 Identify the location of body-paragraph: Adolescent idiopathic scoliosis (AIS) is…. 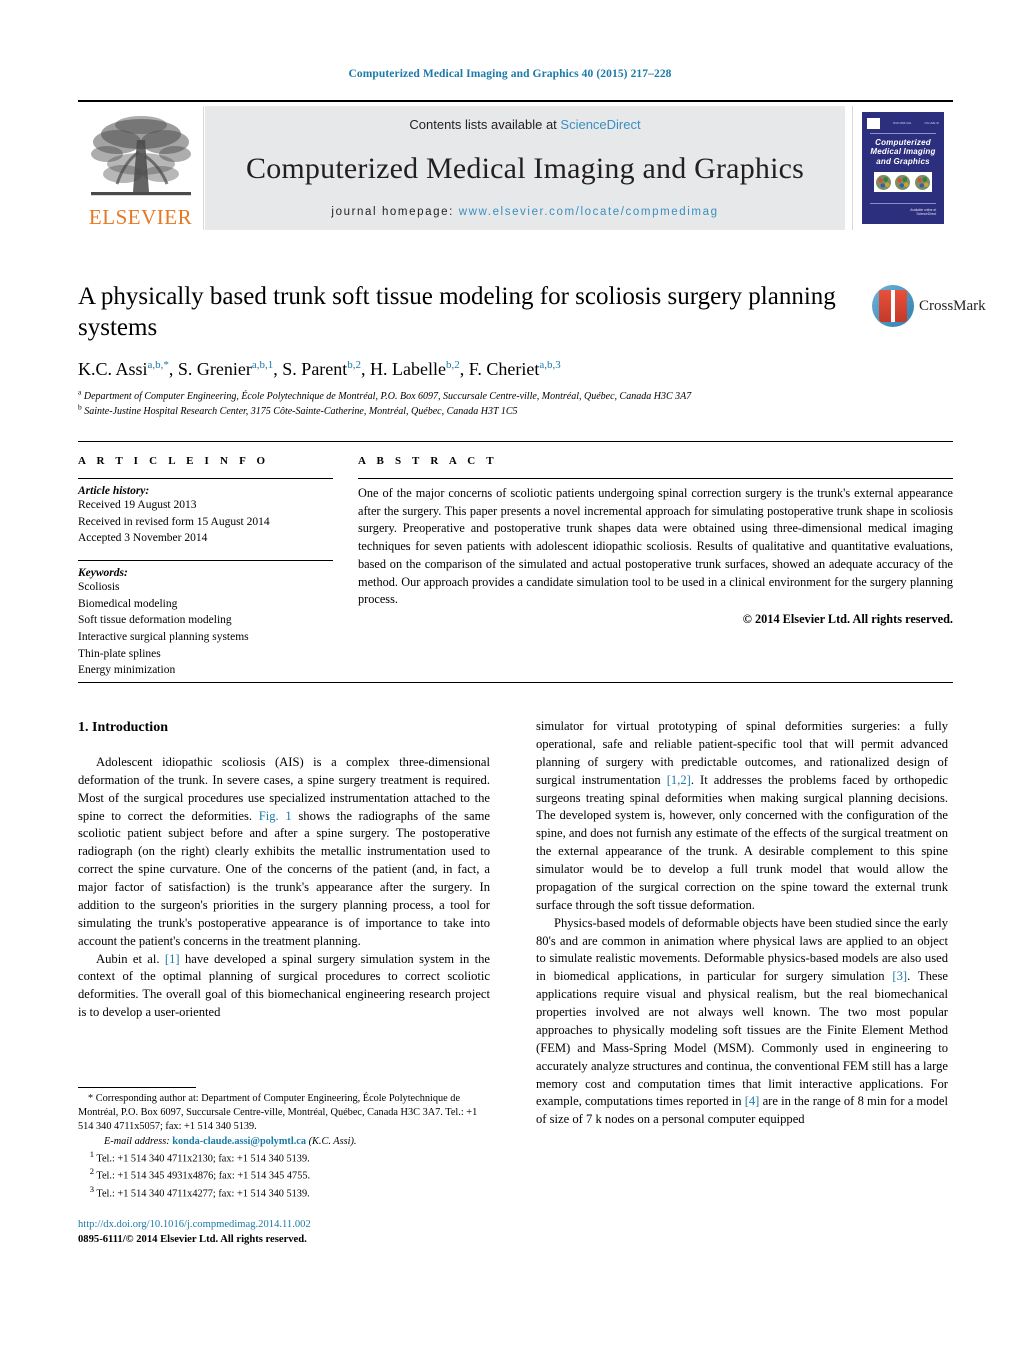
(284, 851).